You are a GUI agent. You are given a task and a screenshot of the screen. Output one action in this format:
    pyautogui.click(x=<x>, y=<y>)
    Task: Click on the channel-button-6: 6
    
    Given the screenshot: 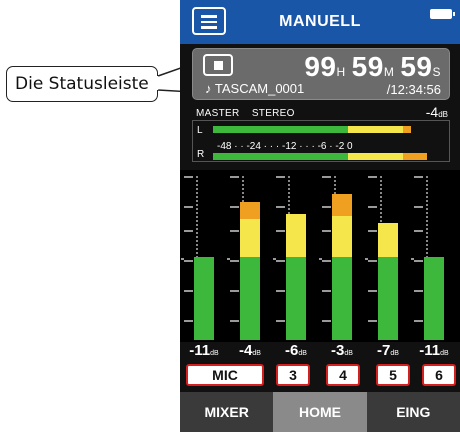 What is the action you would take?
    pyautogui.click(x=439, y=375)
    